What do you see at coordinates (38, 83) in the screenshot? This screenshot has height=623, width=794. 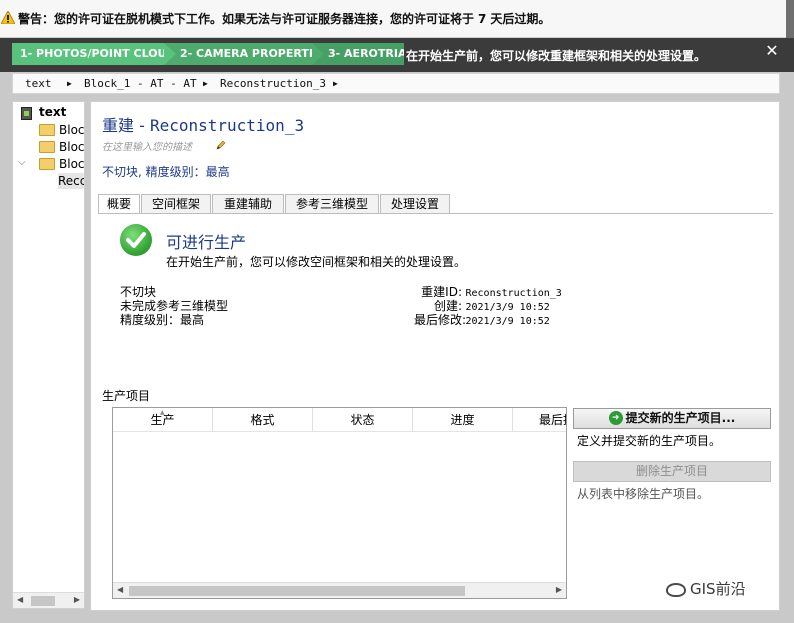 I see `breadcrumb-item-project: text` at bounding box center [38, 83].